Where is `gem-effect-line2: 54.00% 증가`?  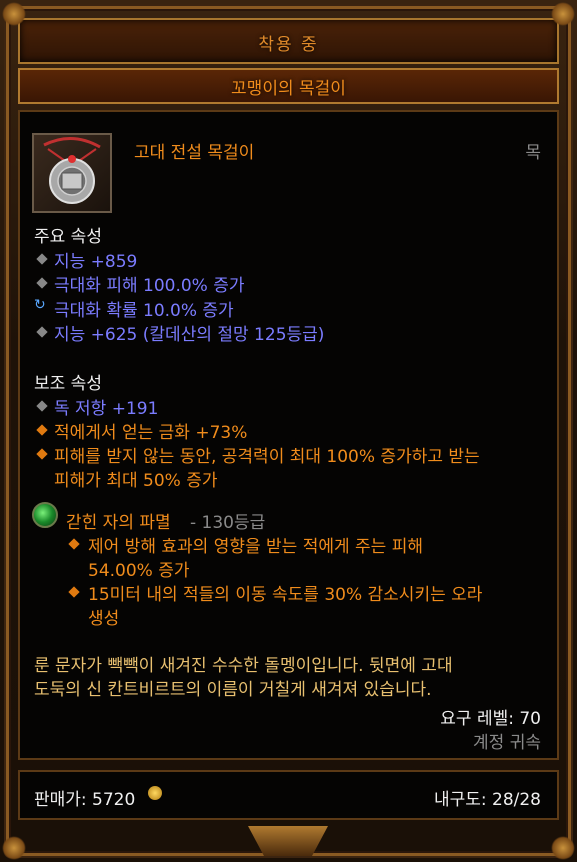
gem-effect-line2: 54.00% 증가 is located at coordinates (139, 571).